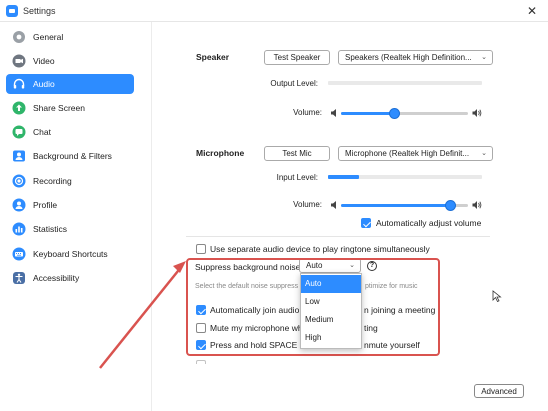 The width and height of the screenshot is (548, 411). Describe the element at coordinates (405, 177) in the screenshot. I see `input-level-meter` at that location.